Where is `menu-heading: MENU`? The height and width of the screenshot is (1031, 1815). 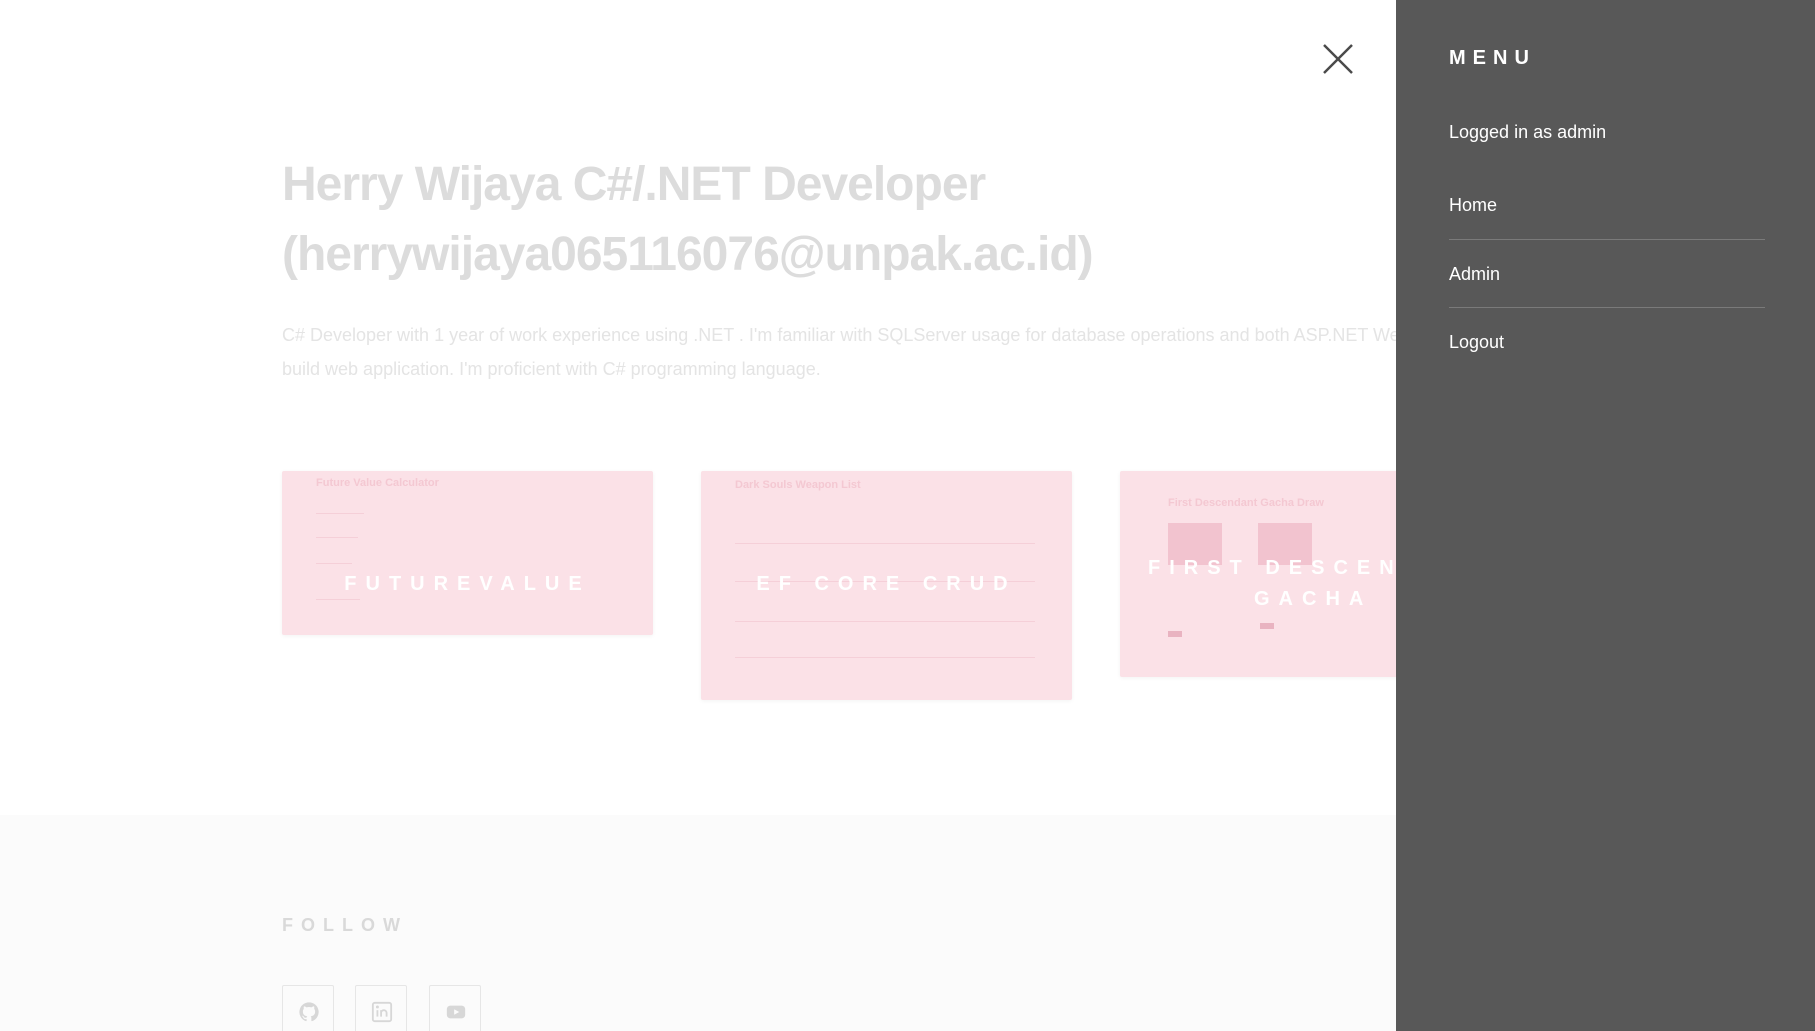 menu-heading: MENU is located at coordinates (1492, 58).